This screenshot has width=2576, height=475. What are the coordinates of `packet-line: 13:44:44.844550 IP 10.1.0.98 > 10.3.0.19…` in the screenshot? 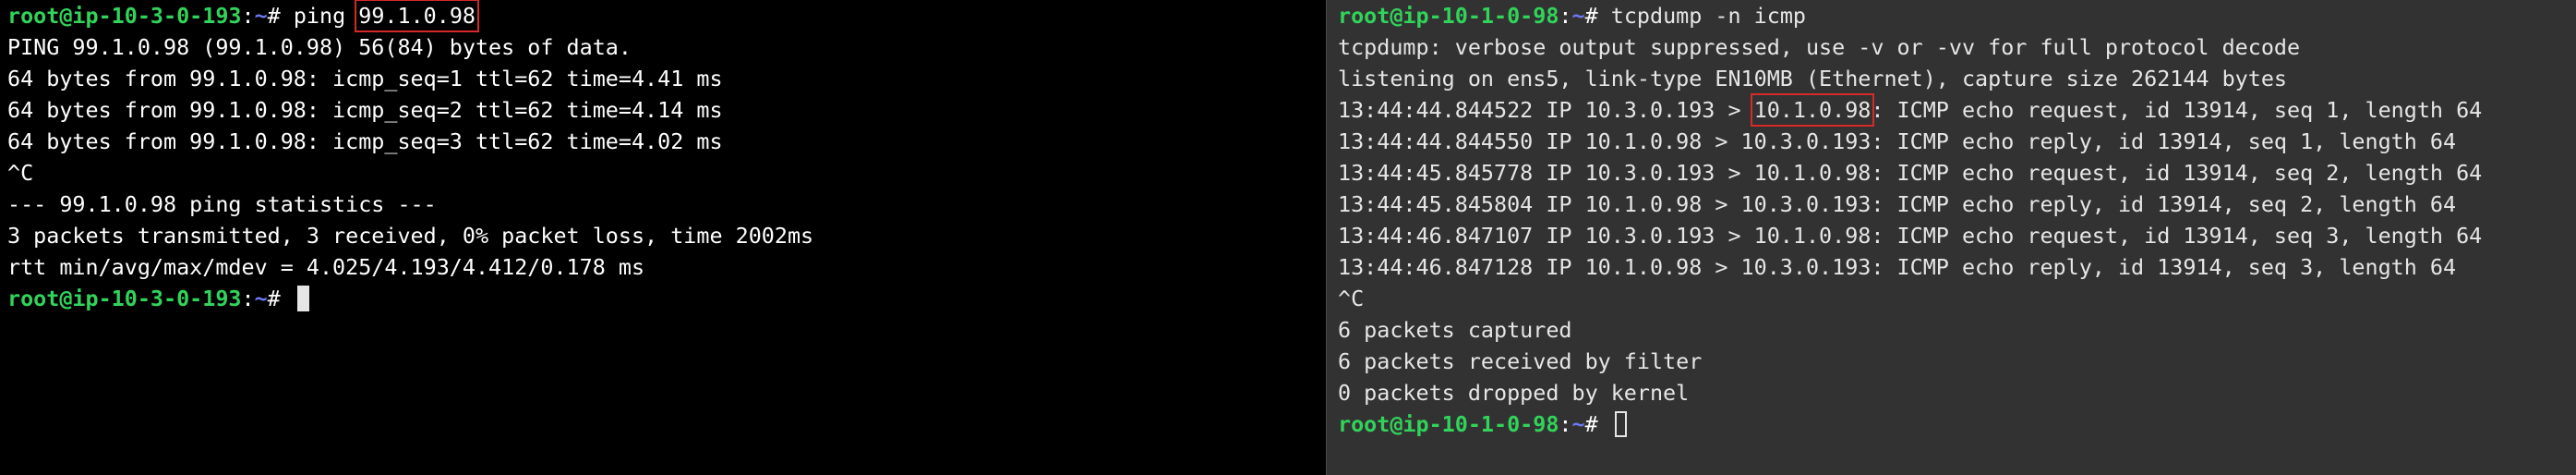 It's located at (1897, 141).